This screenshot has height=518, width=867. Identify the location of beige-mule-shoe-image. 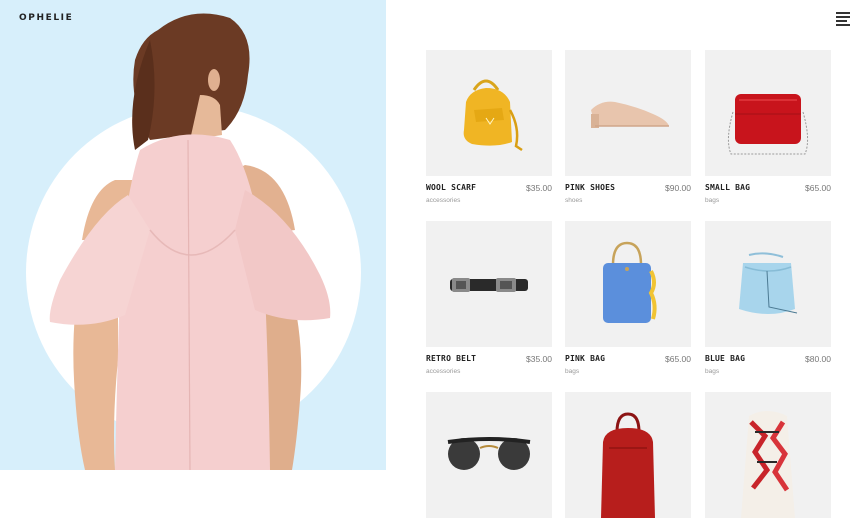
(630, 114).